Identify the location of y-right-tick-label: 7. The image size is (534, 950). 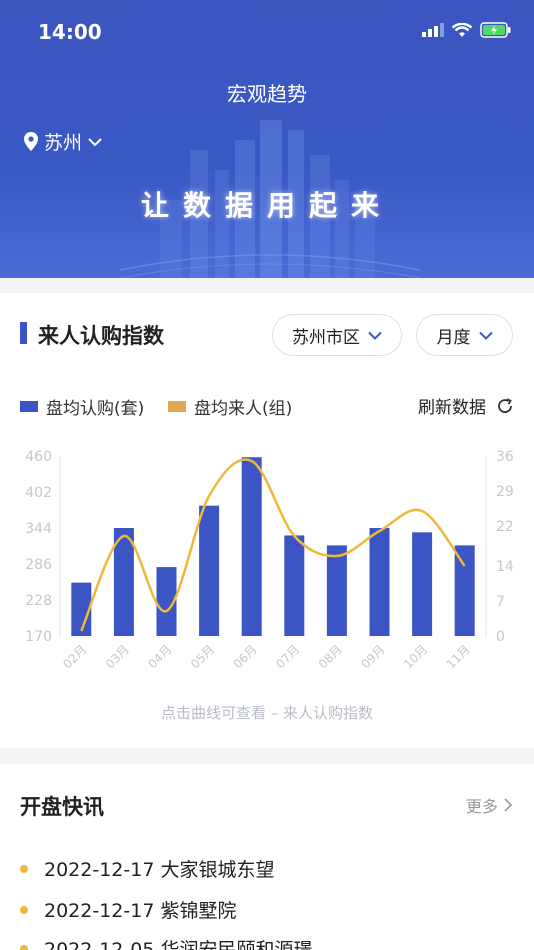
(500, 602).